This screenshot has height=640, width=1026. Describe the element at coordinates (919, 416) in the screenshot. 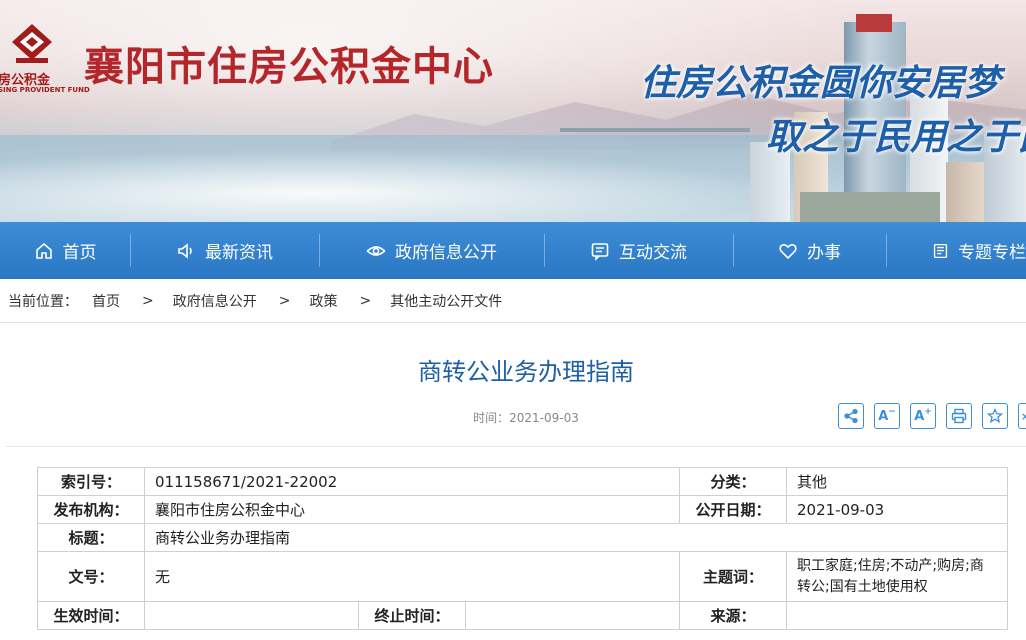

I see `font-increase-label: A` at that location.